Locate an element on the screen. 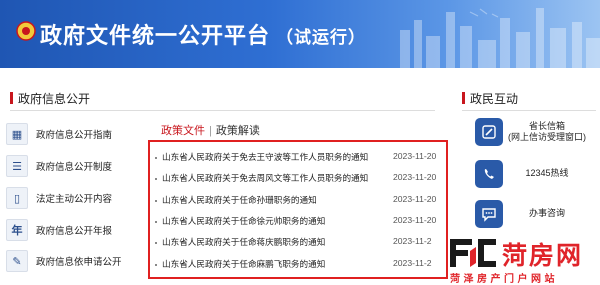 The height and width of the screenshot is (285, 600). watermark-logo-icon is located at coordinates (473, 253).